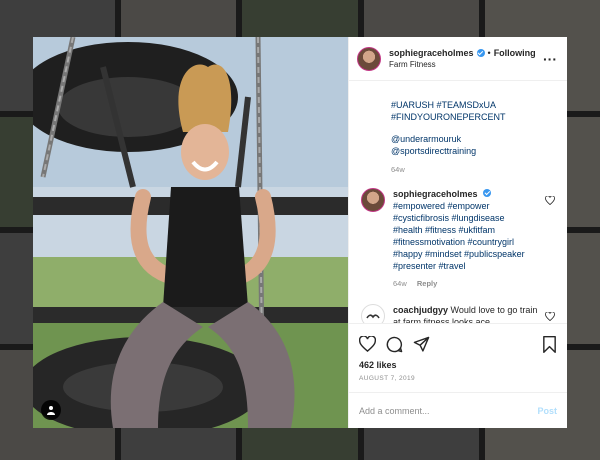 The height and width of the screenshot is (460, 600). I want to click on comment-username: coachjudgyy, so click(420, 310).